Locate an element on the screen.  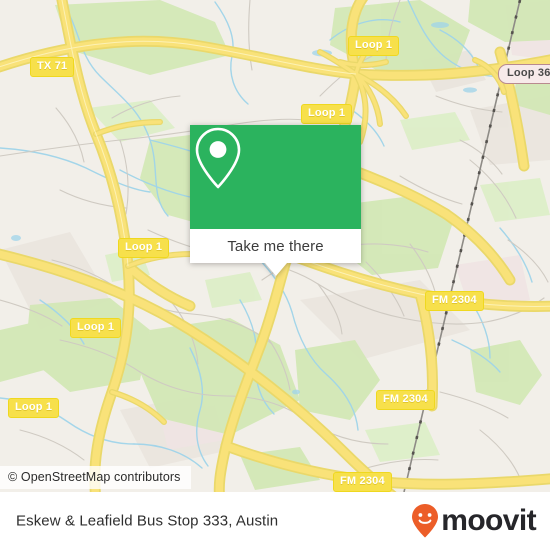
road-shield-loop-1-top: Loop 1 is located at coordinates (374, 46).